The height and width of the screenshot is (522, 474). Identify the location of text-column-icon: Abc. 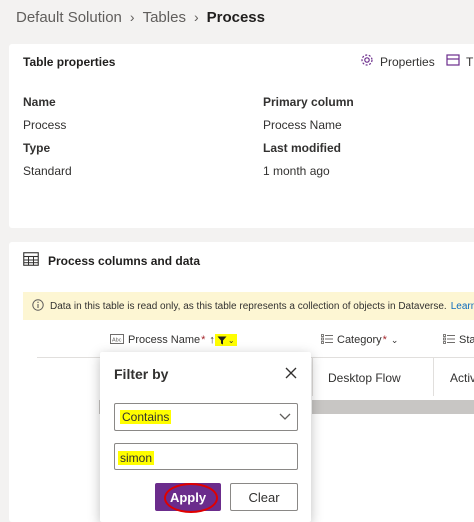
(117, 340).